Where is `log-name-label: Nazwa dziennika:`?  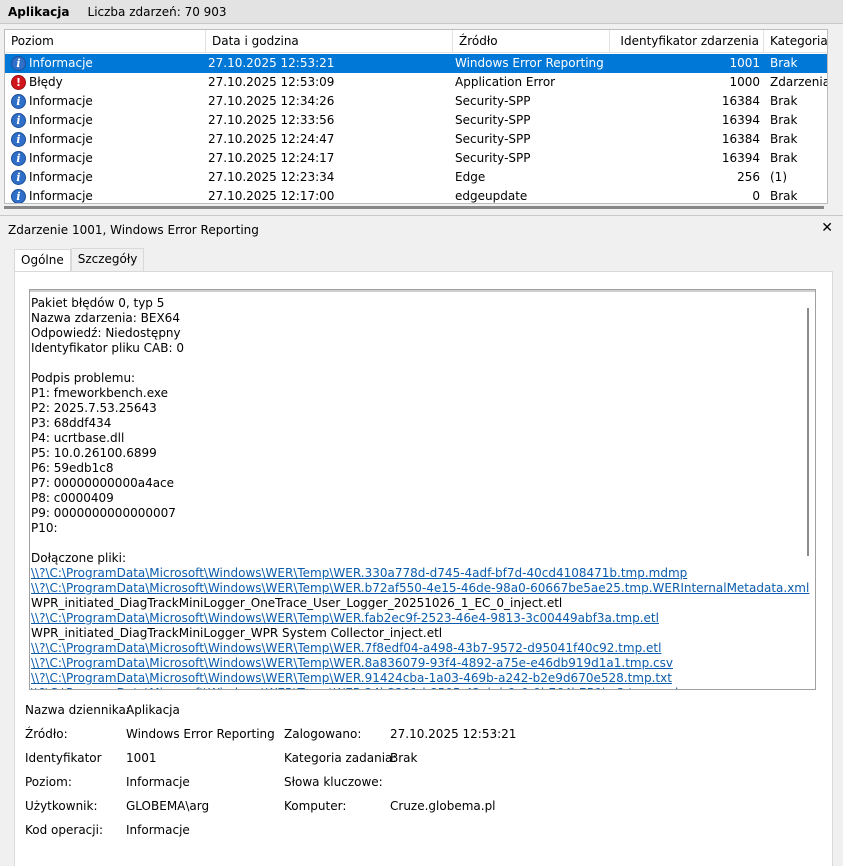
log-name-label: Nazwa dziennika: is located at coordinates (77, 710).